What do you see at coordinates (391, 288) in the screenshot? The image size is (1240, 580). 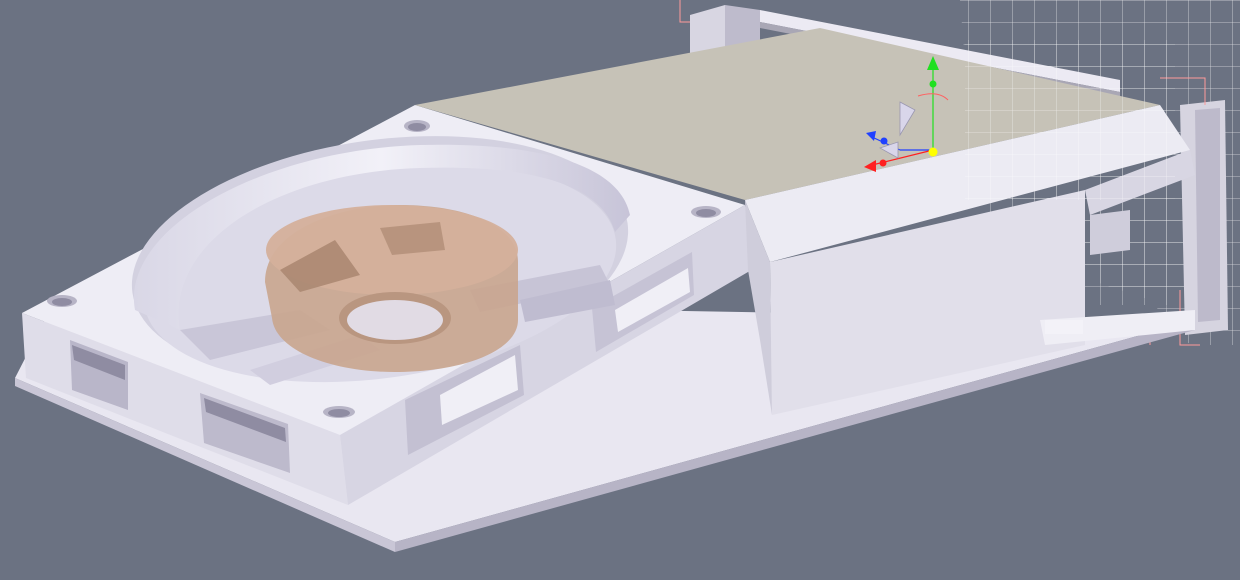 I see `fan-hub` at bounding box center [391, 288].